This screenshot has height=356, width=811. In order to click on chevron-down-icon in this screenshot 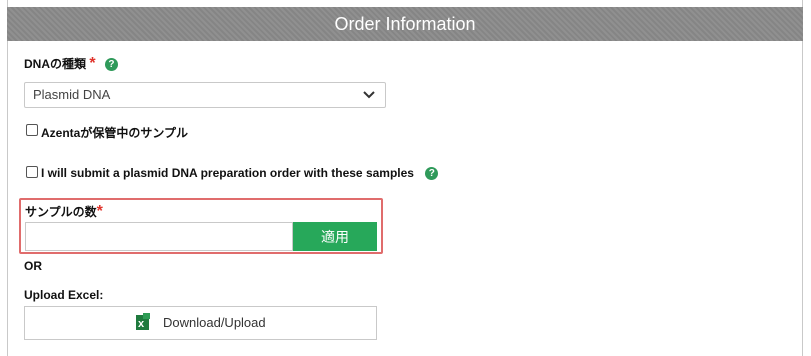, I will do `click(369, 95)`.